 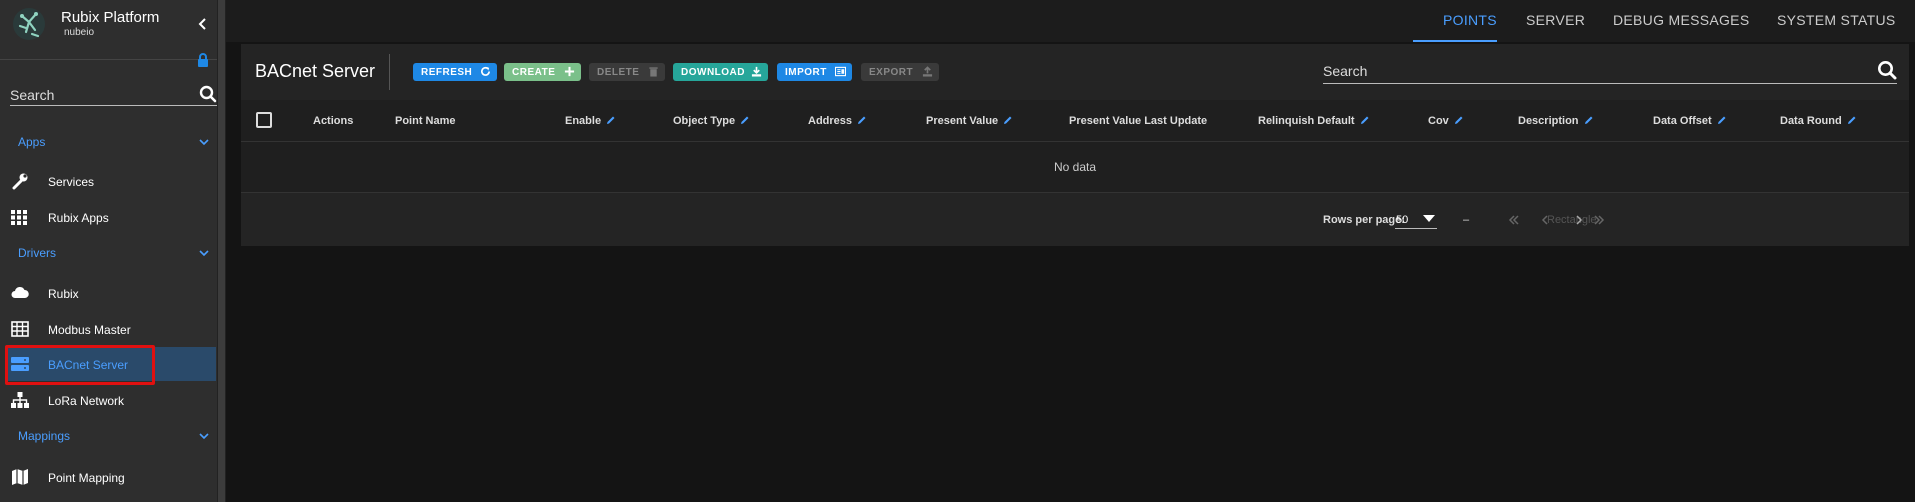 What do you see at coordinates (111, 400) in the screenshot?
I see `sidebar-item-lora-network: LoRa Network` at bounding box center [111, 400].